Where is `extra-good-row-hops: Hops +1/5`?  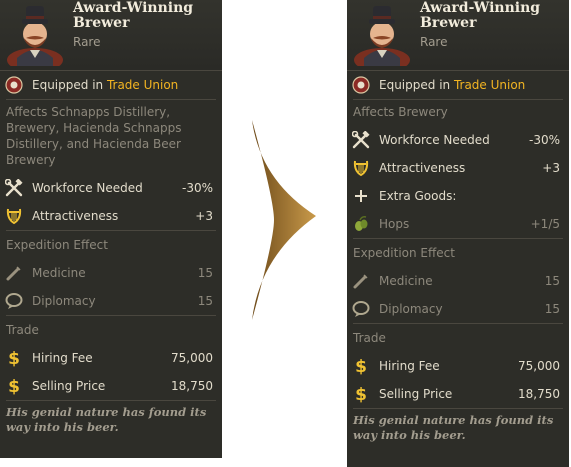
extra-good-row-hops: Hops +1/5 is located at coordinates (458, 224).